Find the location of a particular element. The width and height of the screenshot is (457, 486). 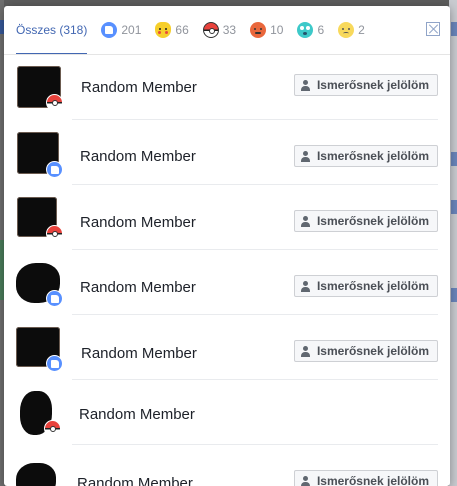

avatar is located at coordinates (36, 474).